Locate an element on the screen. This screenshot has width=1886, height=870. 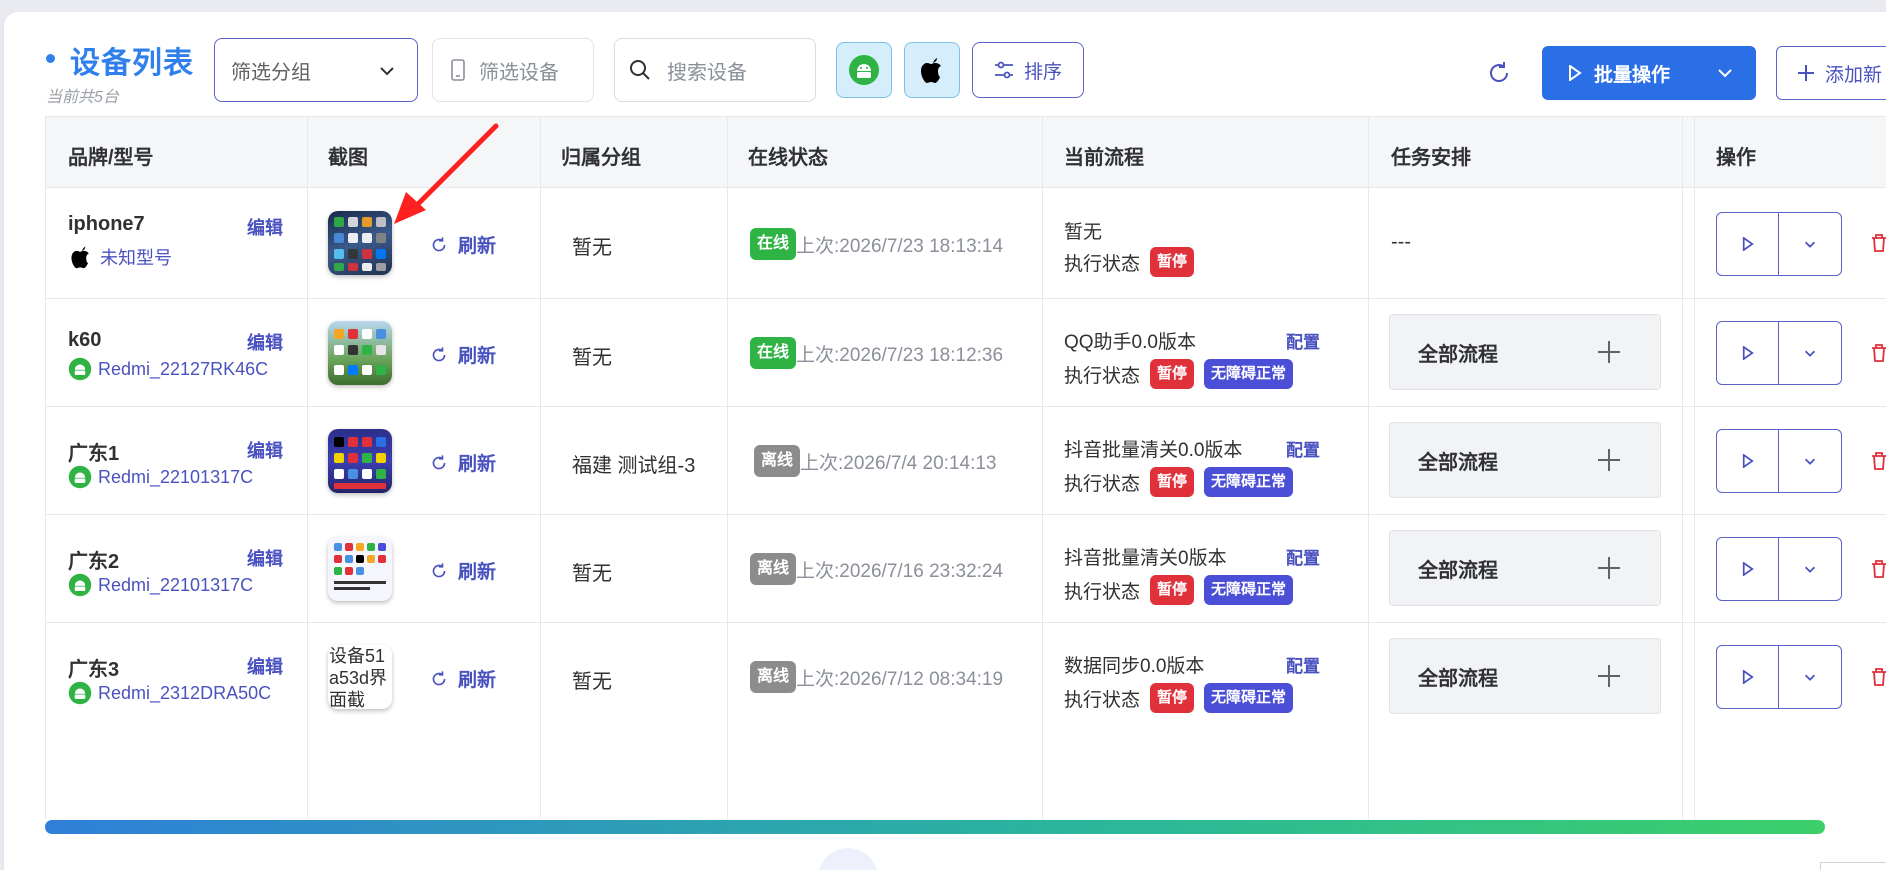
device-filter-input: 筛选设备 is located at coordinates (513, 70).